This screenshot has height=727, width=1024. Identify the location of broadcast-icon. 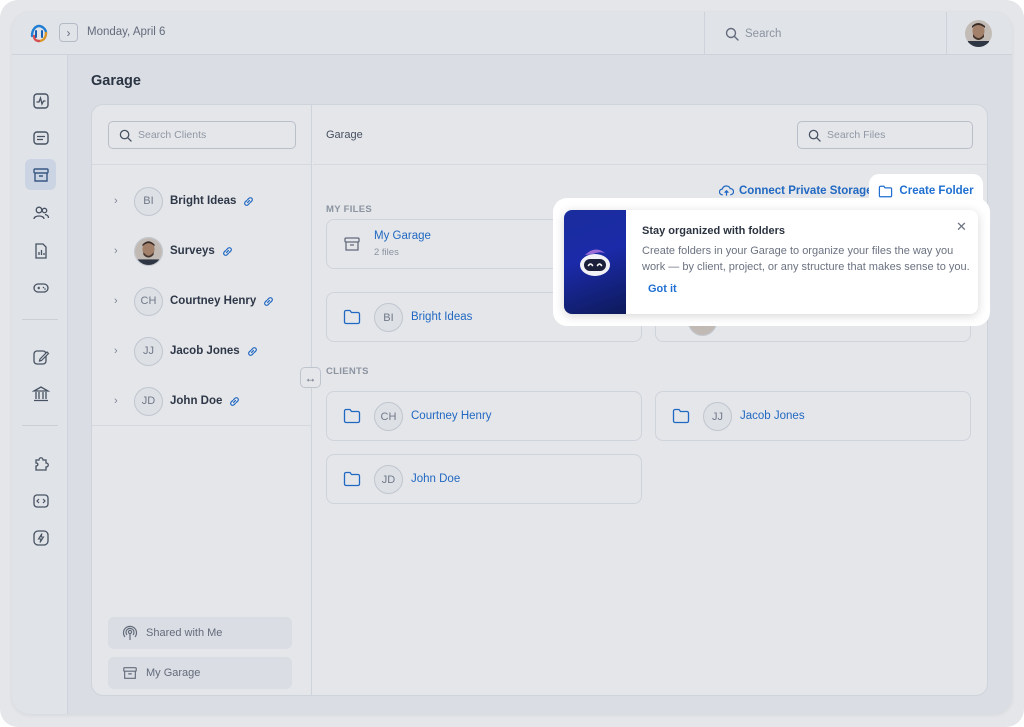
(130, 632).